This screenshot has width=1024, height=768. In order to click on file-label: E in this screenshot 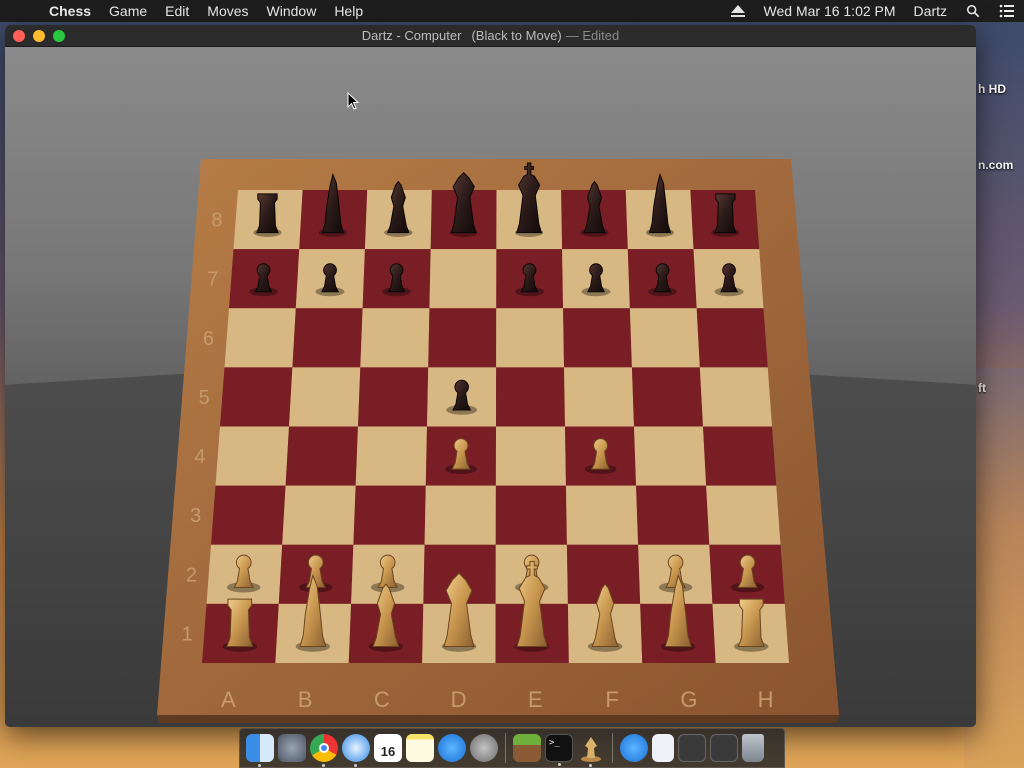, I will do `click(535, 699)`.